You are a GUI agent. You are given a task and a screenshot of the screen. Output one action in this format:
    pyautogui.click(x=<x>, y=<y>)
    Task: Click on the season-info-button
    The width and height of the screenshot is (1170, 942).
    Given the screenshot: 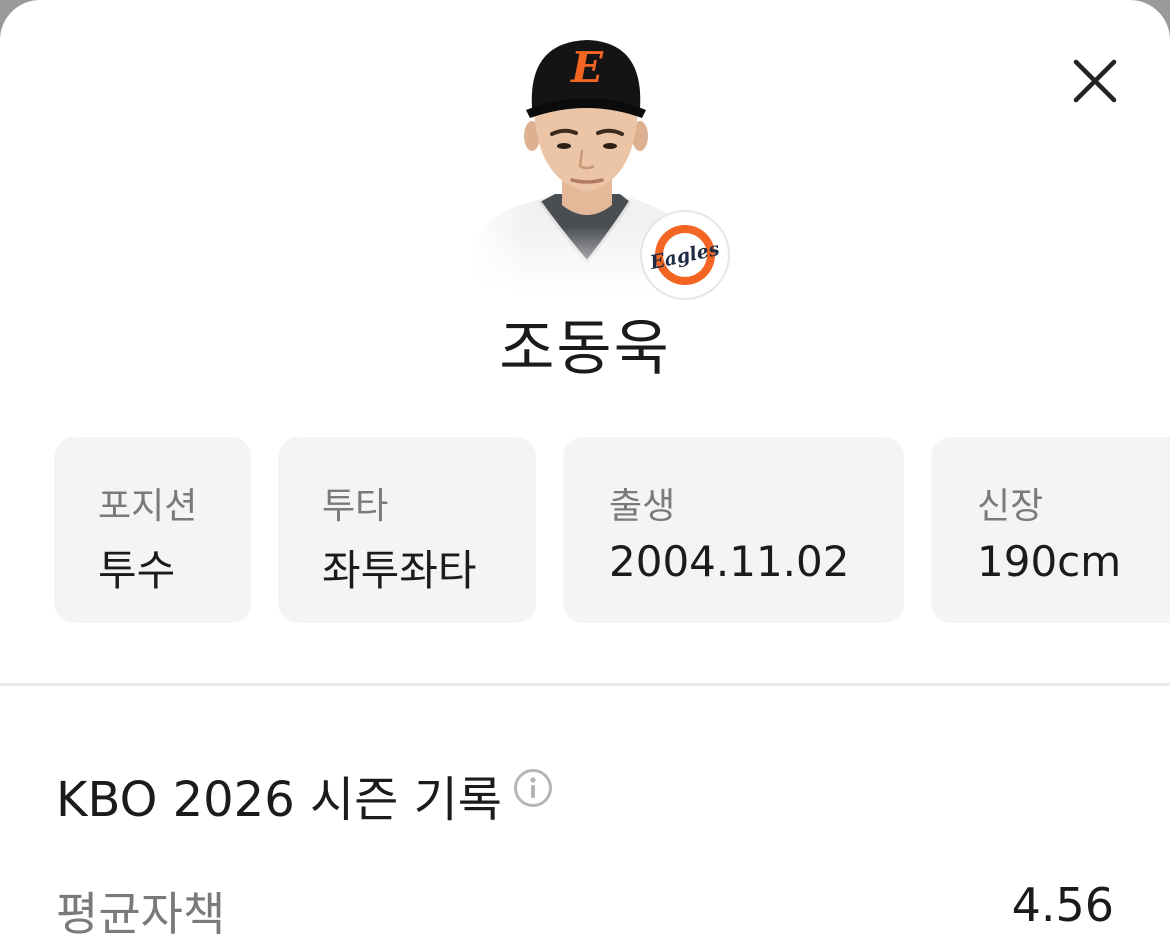 What is the action you would take?
    pyautogui.click(x=533, y=788)
    